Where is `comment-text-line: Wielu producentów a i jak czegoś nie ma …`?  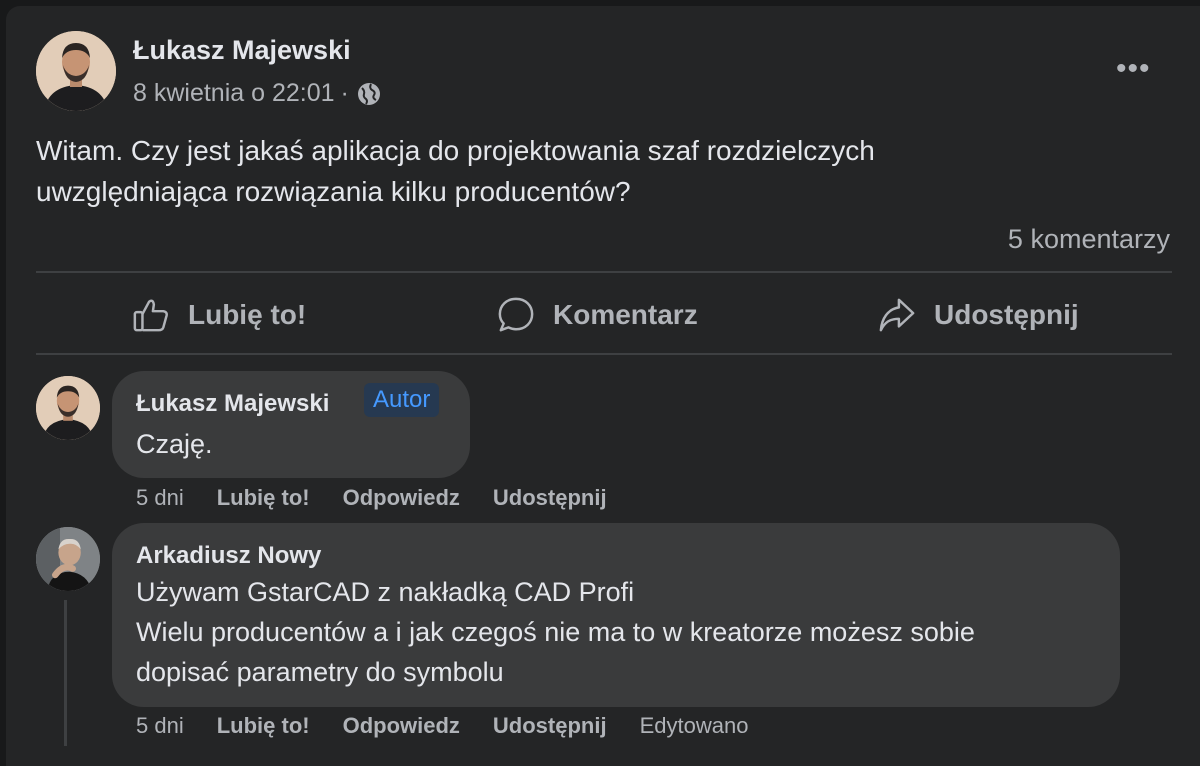
comment-text-line: Wielu producentów a i jak czegoś nie ma … is located at coordinates (555, 632).